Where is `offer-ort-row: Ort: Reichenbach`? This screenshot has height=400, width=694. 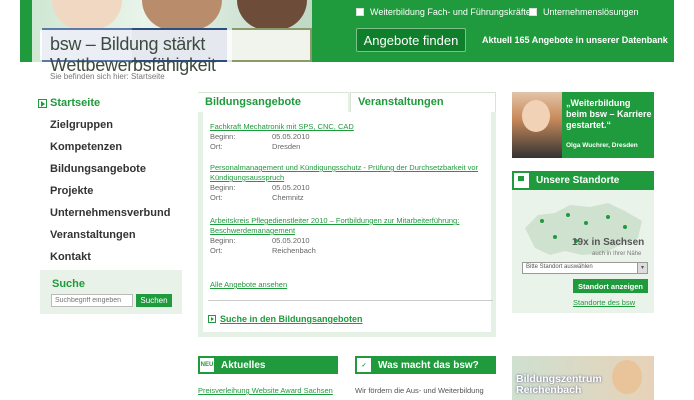 offer-ort-row: Ort: Reichenbach is located at coordinates (352, 251).